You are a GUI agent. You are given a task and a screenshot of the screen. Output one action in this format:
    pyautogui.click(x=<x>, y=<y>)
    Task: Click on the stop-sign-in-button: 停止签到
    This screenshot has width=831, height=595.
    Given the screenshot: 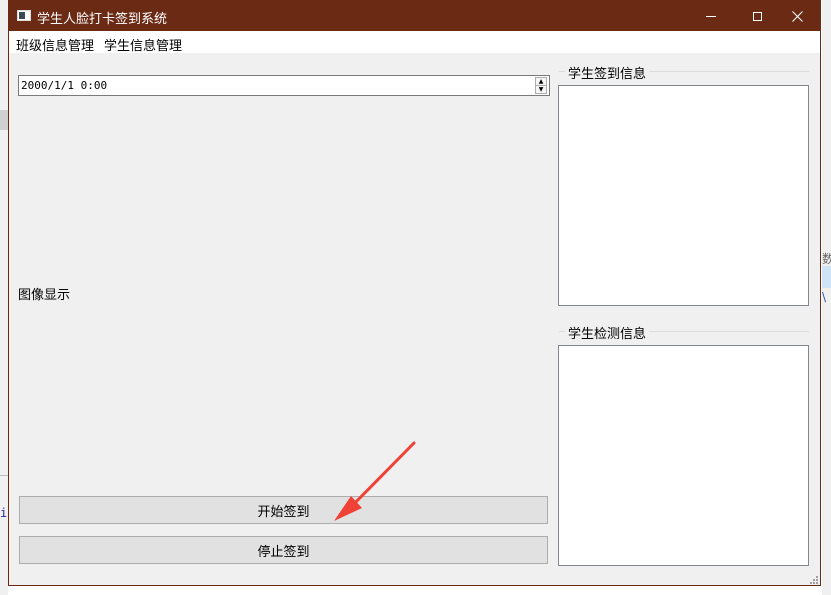 What is the action you would take?
    pyautogui.click(x=283, y=550)
    